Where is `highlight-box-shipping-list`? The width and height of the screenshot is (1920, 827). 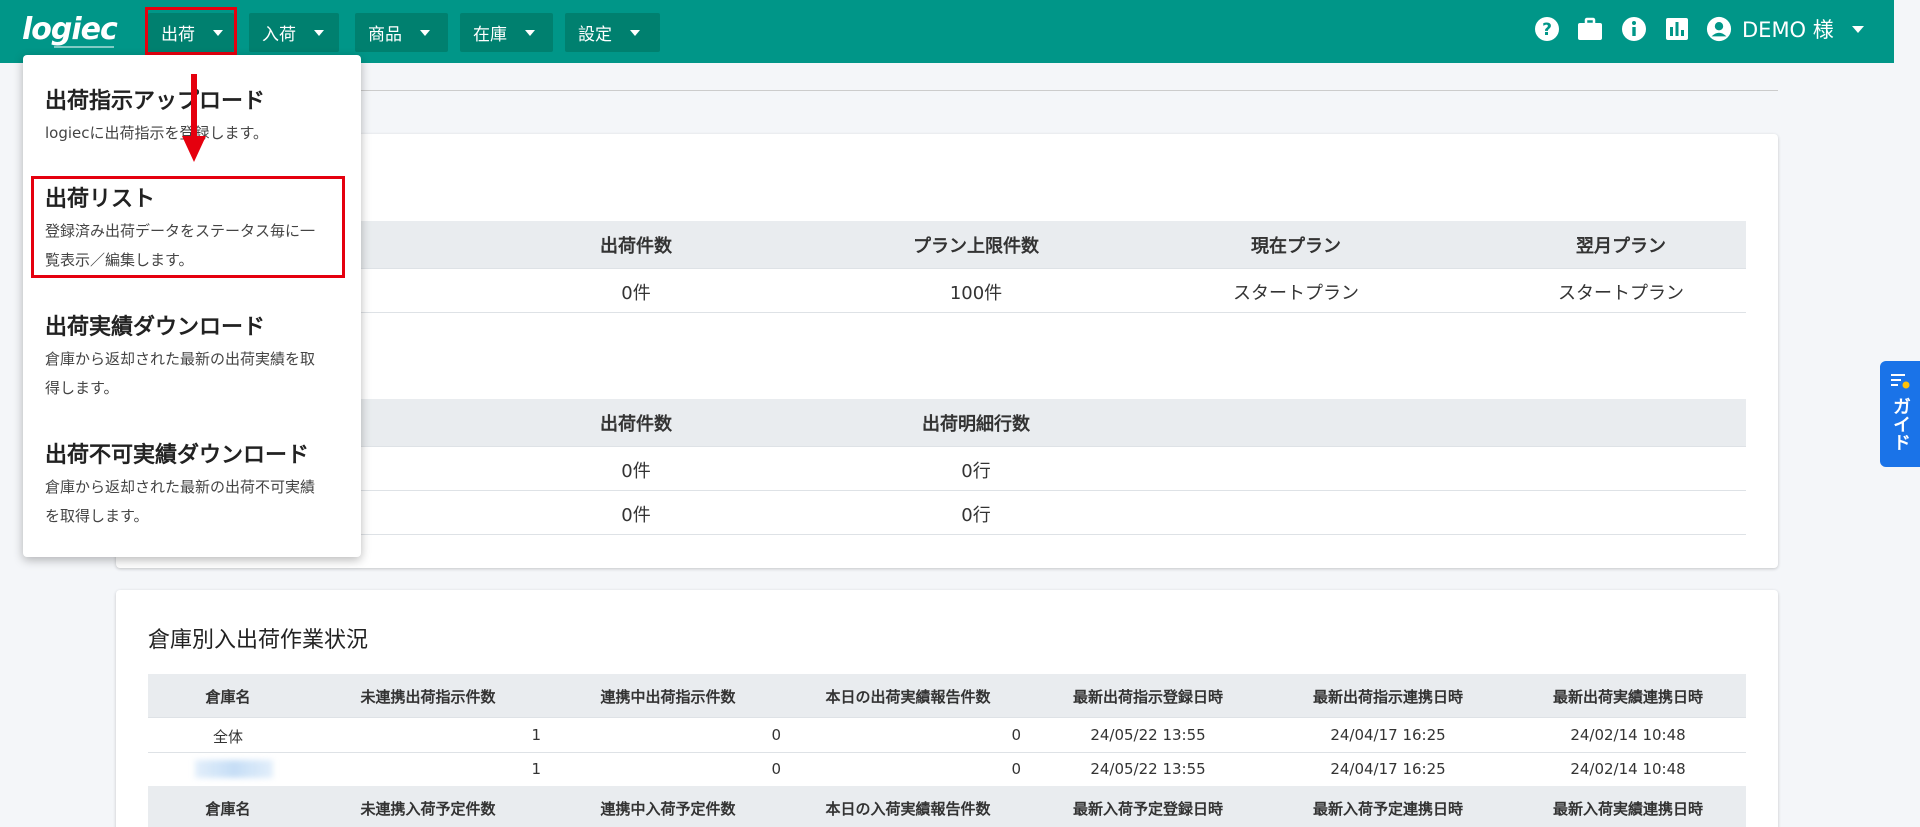
highlight-box-shipping-list is located at coordinates (188, 227).